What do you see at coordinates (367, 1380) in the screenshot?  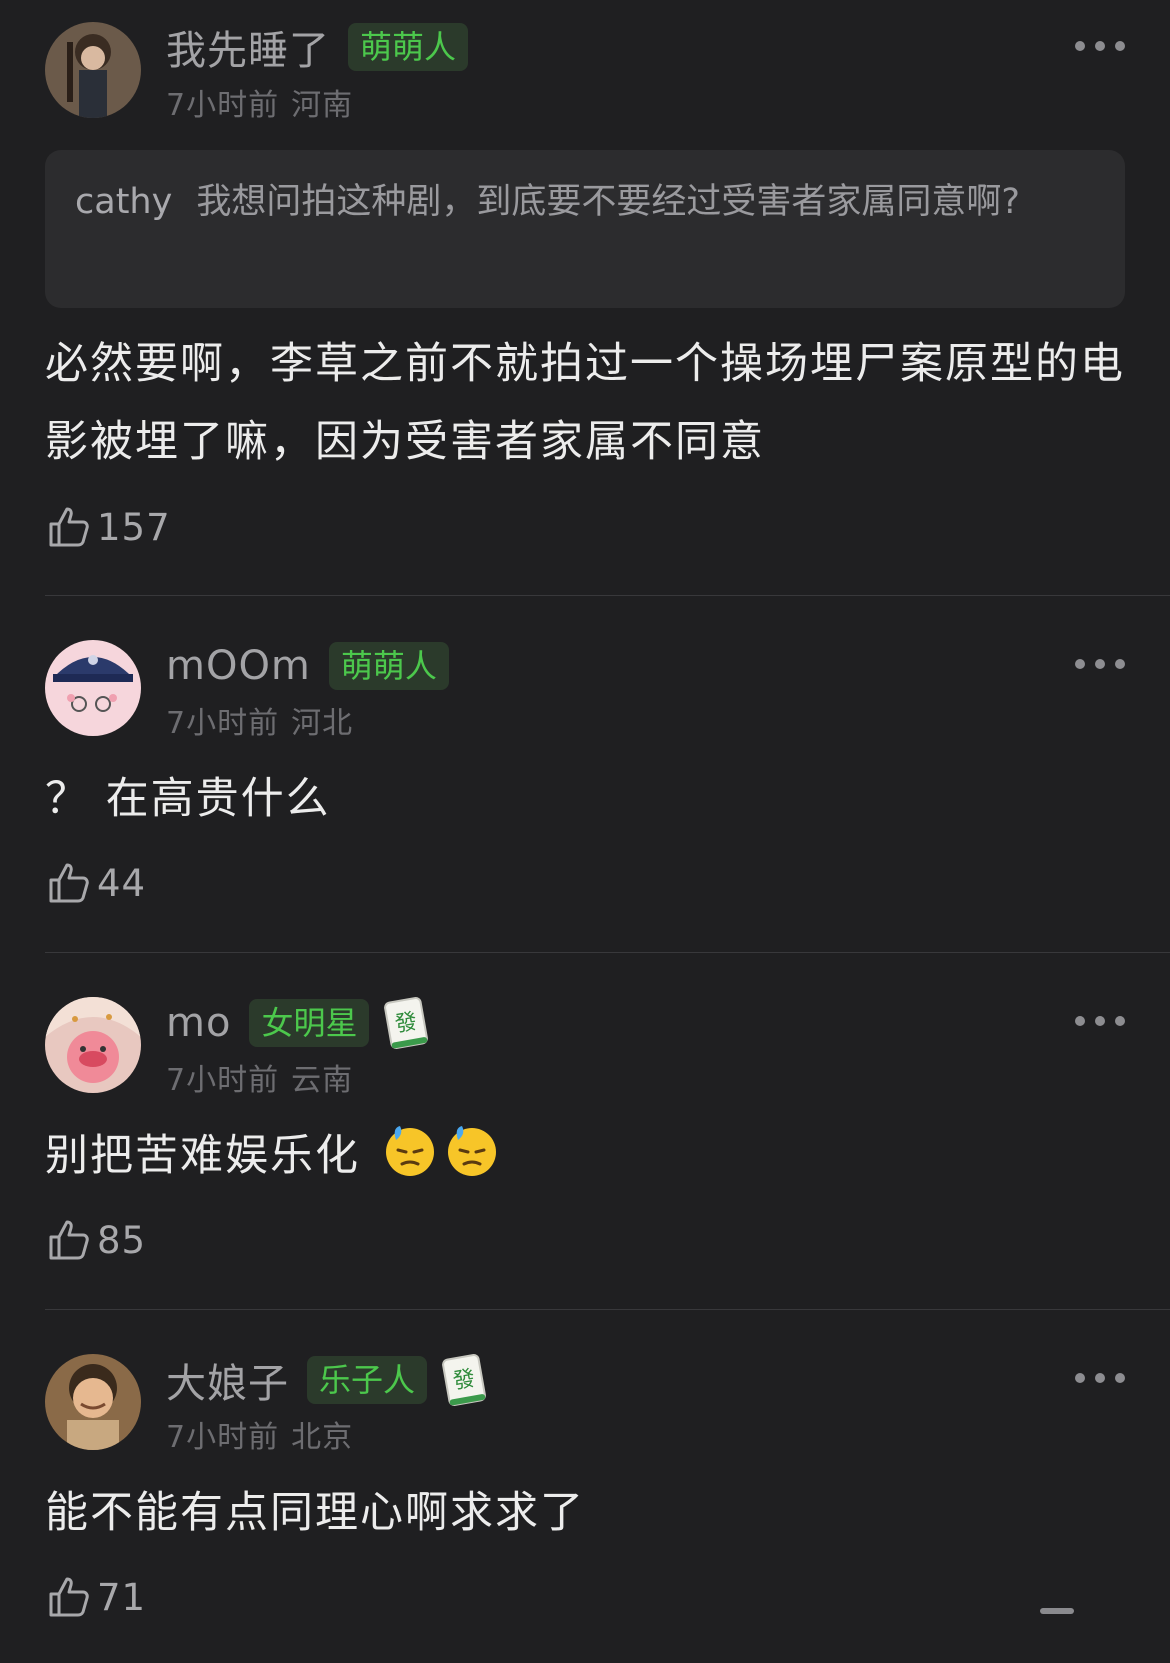 I see `user-badge: 乐子人` at bounding box center [367, 1380].